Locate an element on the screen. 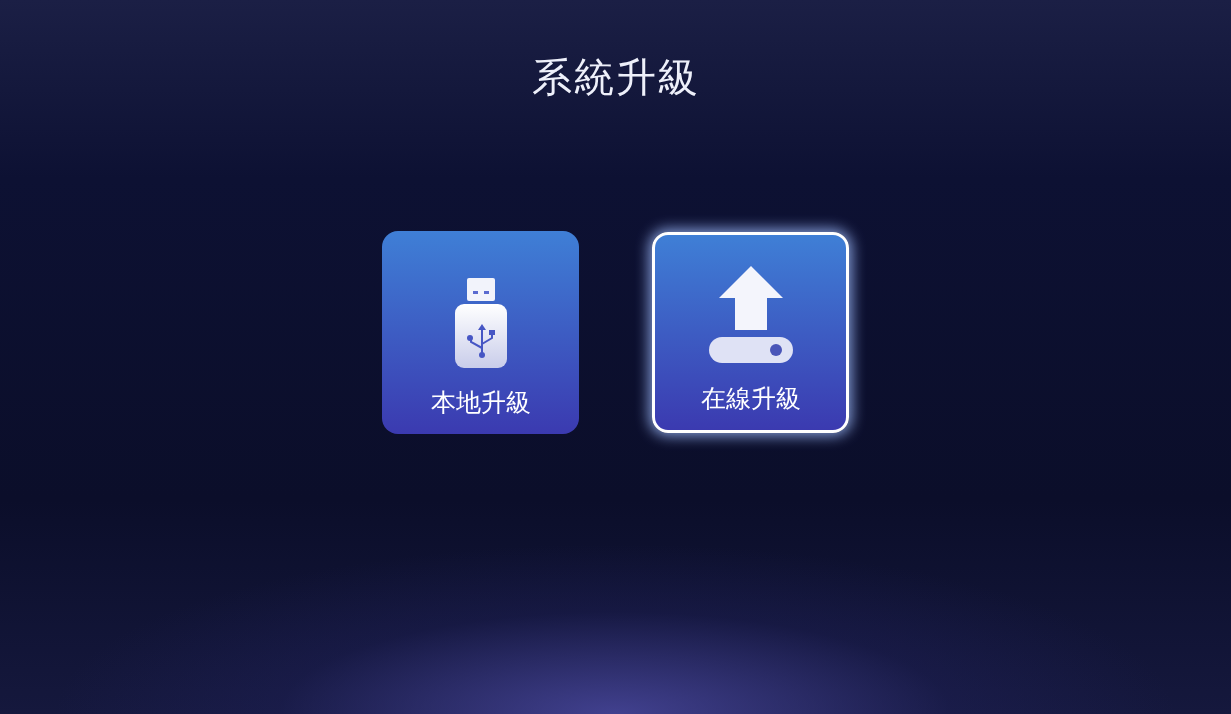  upload-icon is located at coordinates (750, 315).